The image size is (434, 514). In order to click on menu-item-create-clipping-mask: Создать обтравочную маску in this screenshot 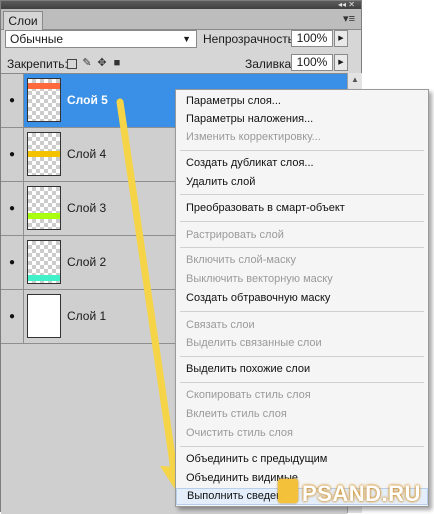, I will do `click(258, 298)`.